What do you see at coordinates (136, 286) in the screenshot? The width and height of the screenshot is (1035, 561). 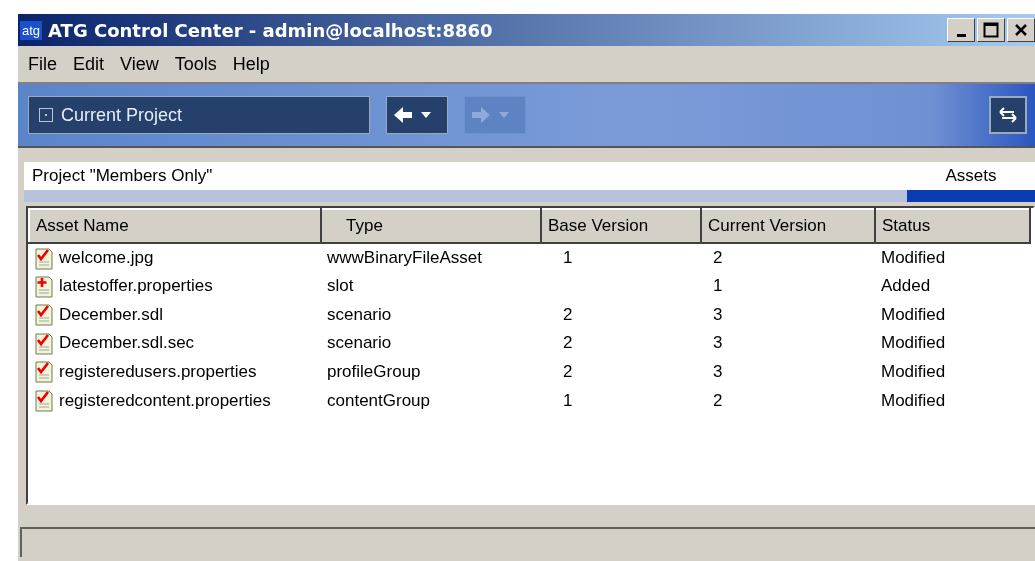 I see `asset-name: latestoffer.properties` at bounding box center [136, 286].